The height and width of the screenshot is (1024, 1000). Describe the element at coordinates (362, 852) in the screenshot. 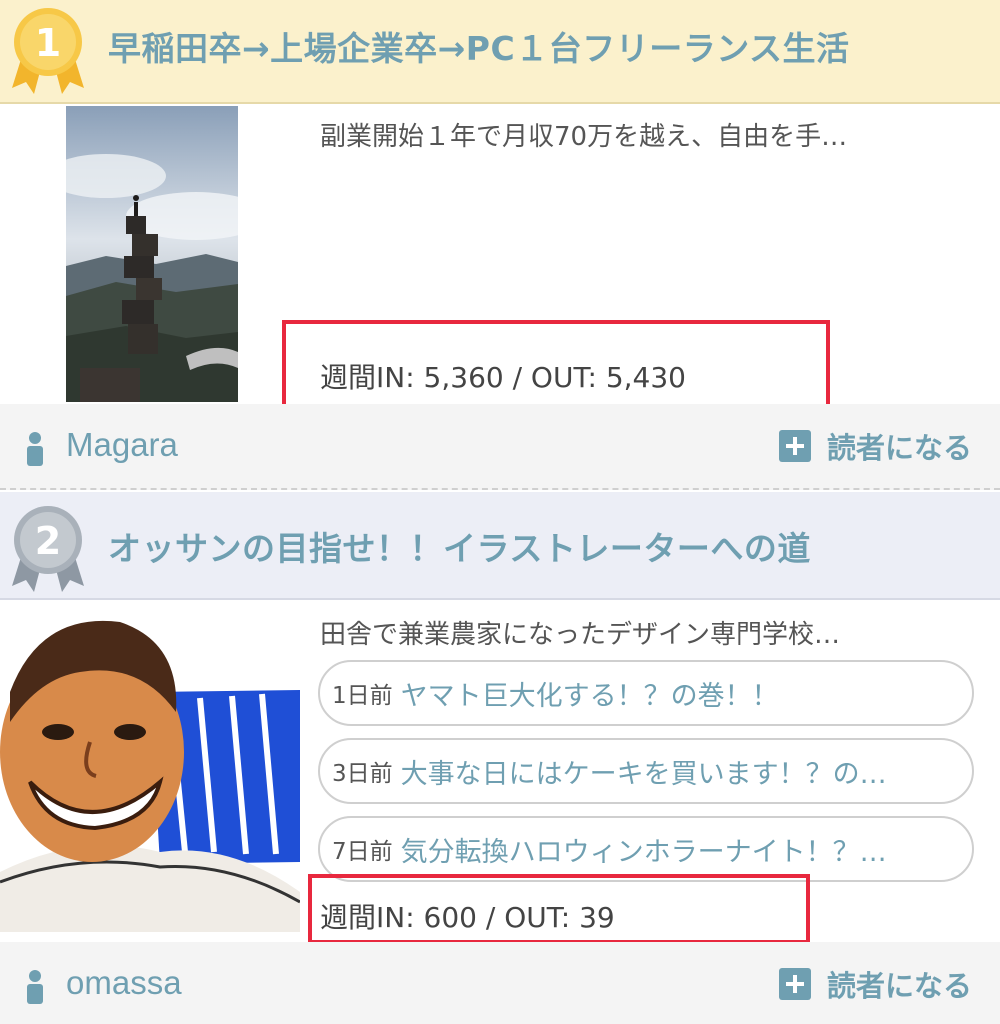

I see `post-date: 7日前` at that location.